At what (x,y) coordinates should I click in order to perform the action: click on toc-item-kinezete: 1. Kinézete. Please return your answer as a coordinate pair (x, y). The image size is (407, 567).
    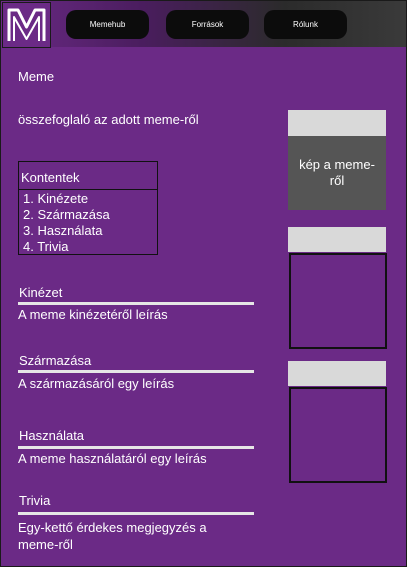
    Looking at the image, I should click on (55, 199).